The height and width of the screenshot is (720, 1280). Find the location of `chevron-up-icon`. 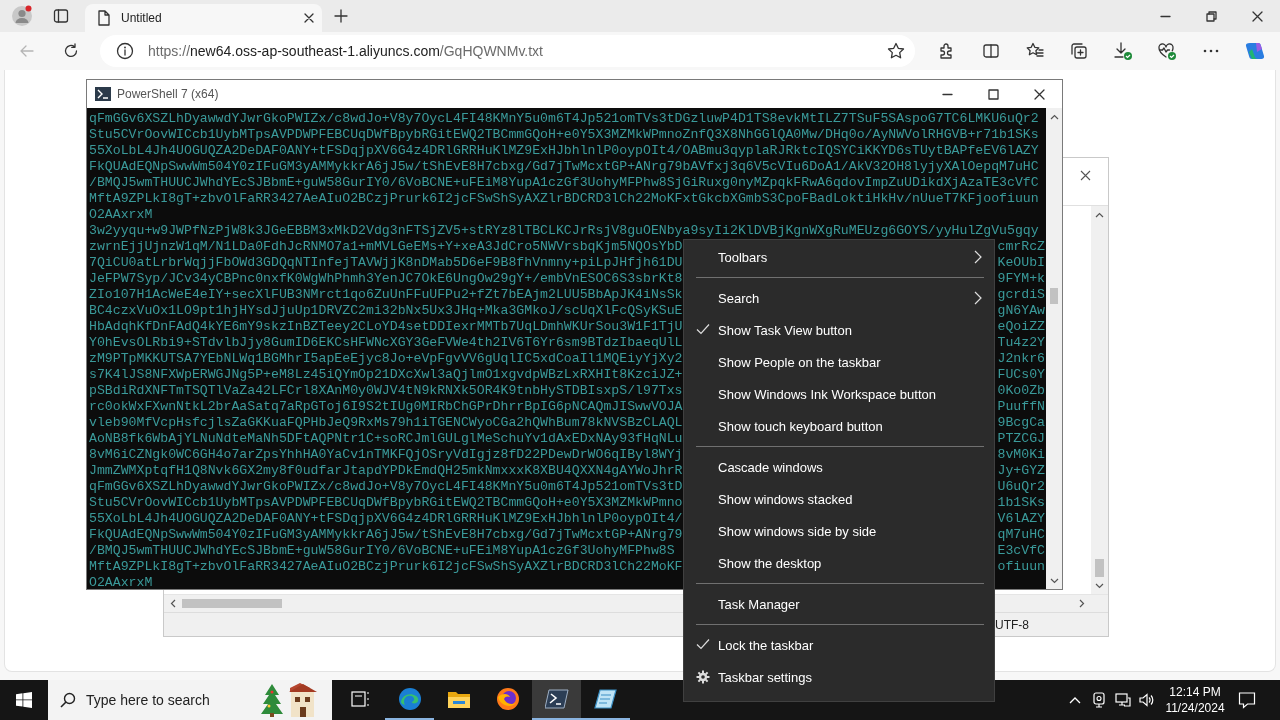

chevron-up-icon is located at coordinates (1075, 700).